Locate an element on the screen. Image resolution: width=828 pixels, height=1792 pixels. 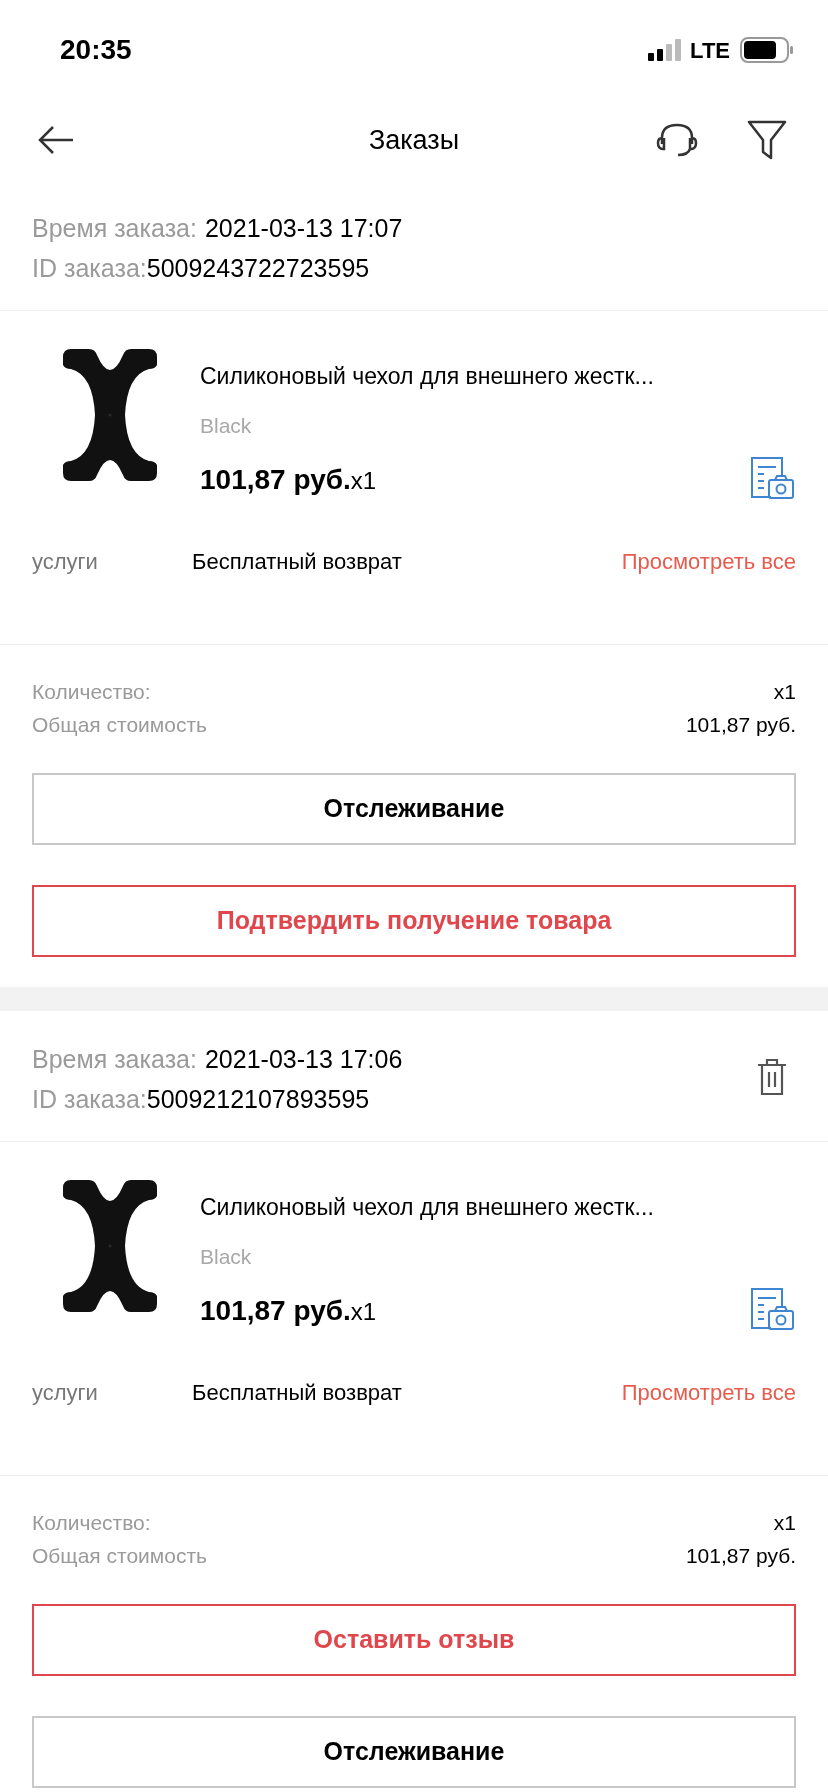
page-title: Заказы is located at coordinates (414, 140).